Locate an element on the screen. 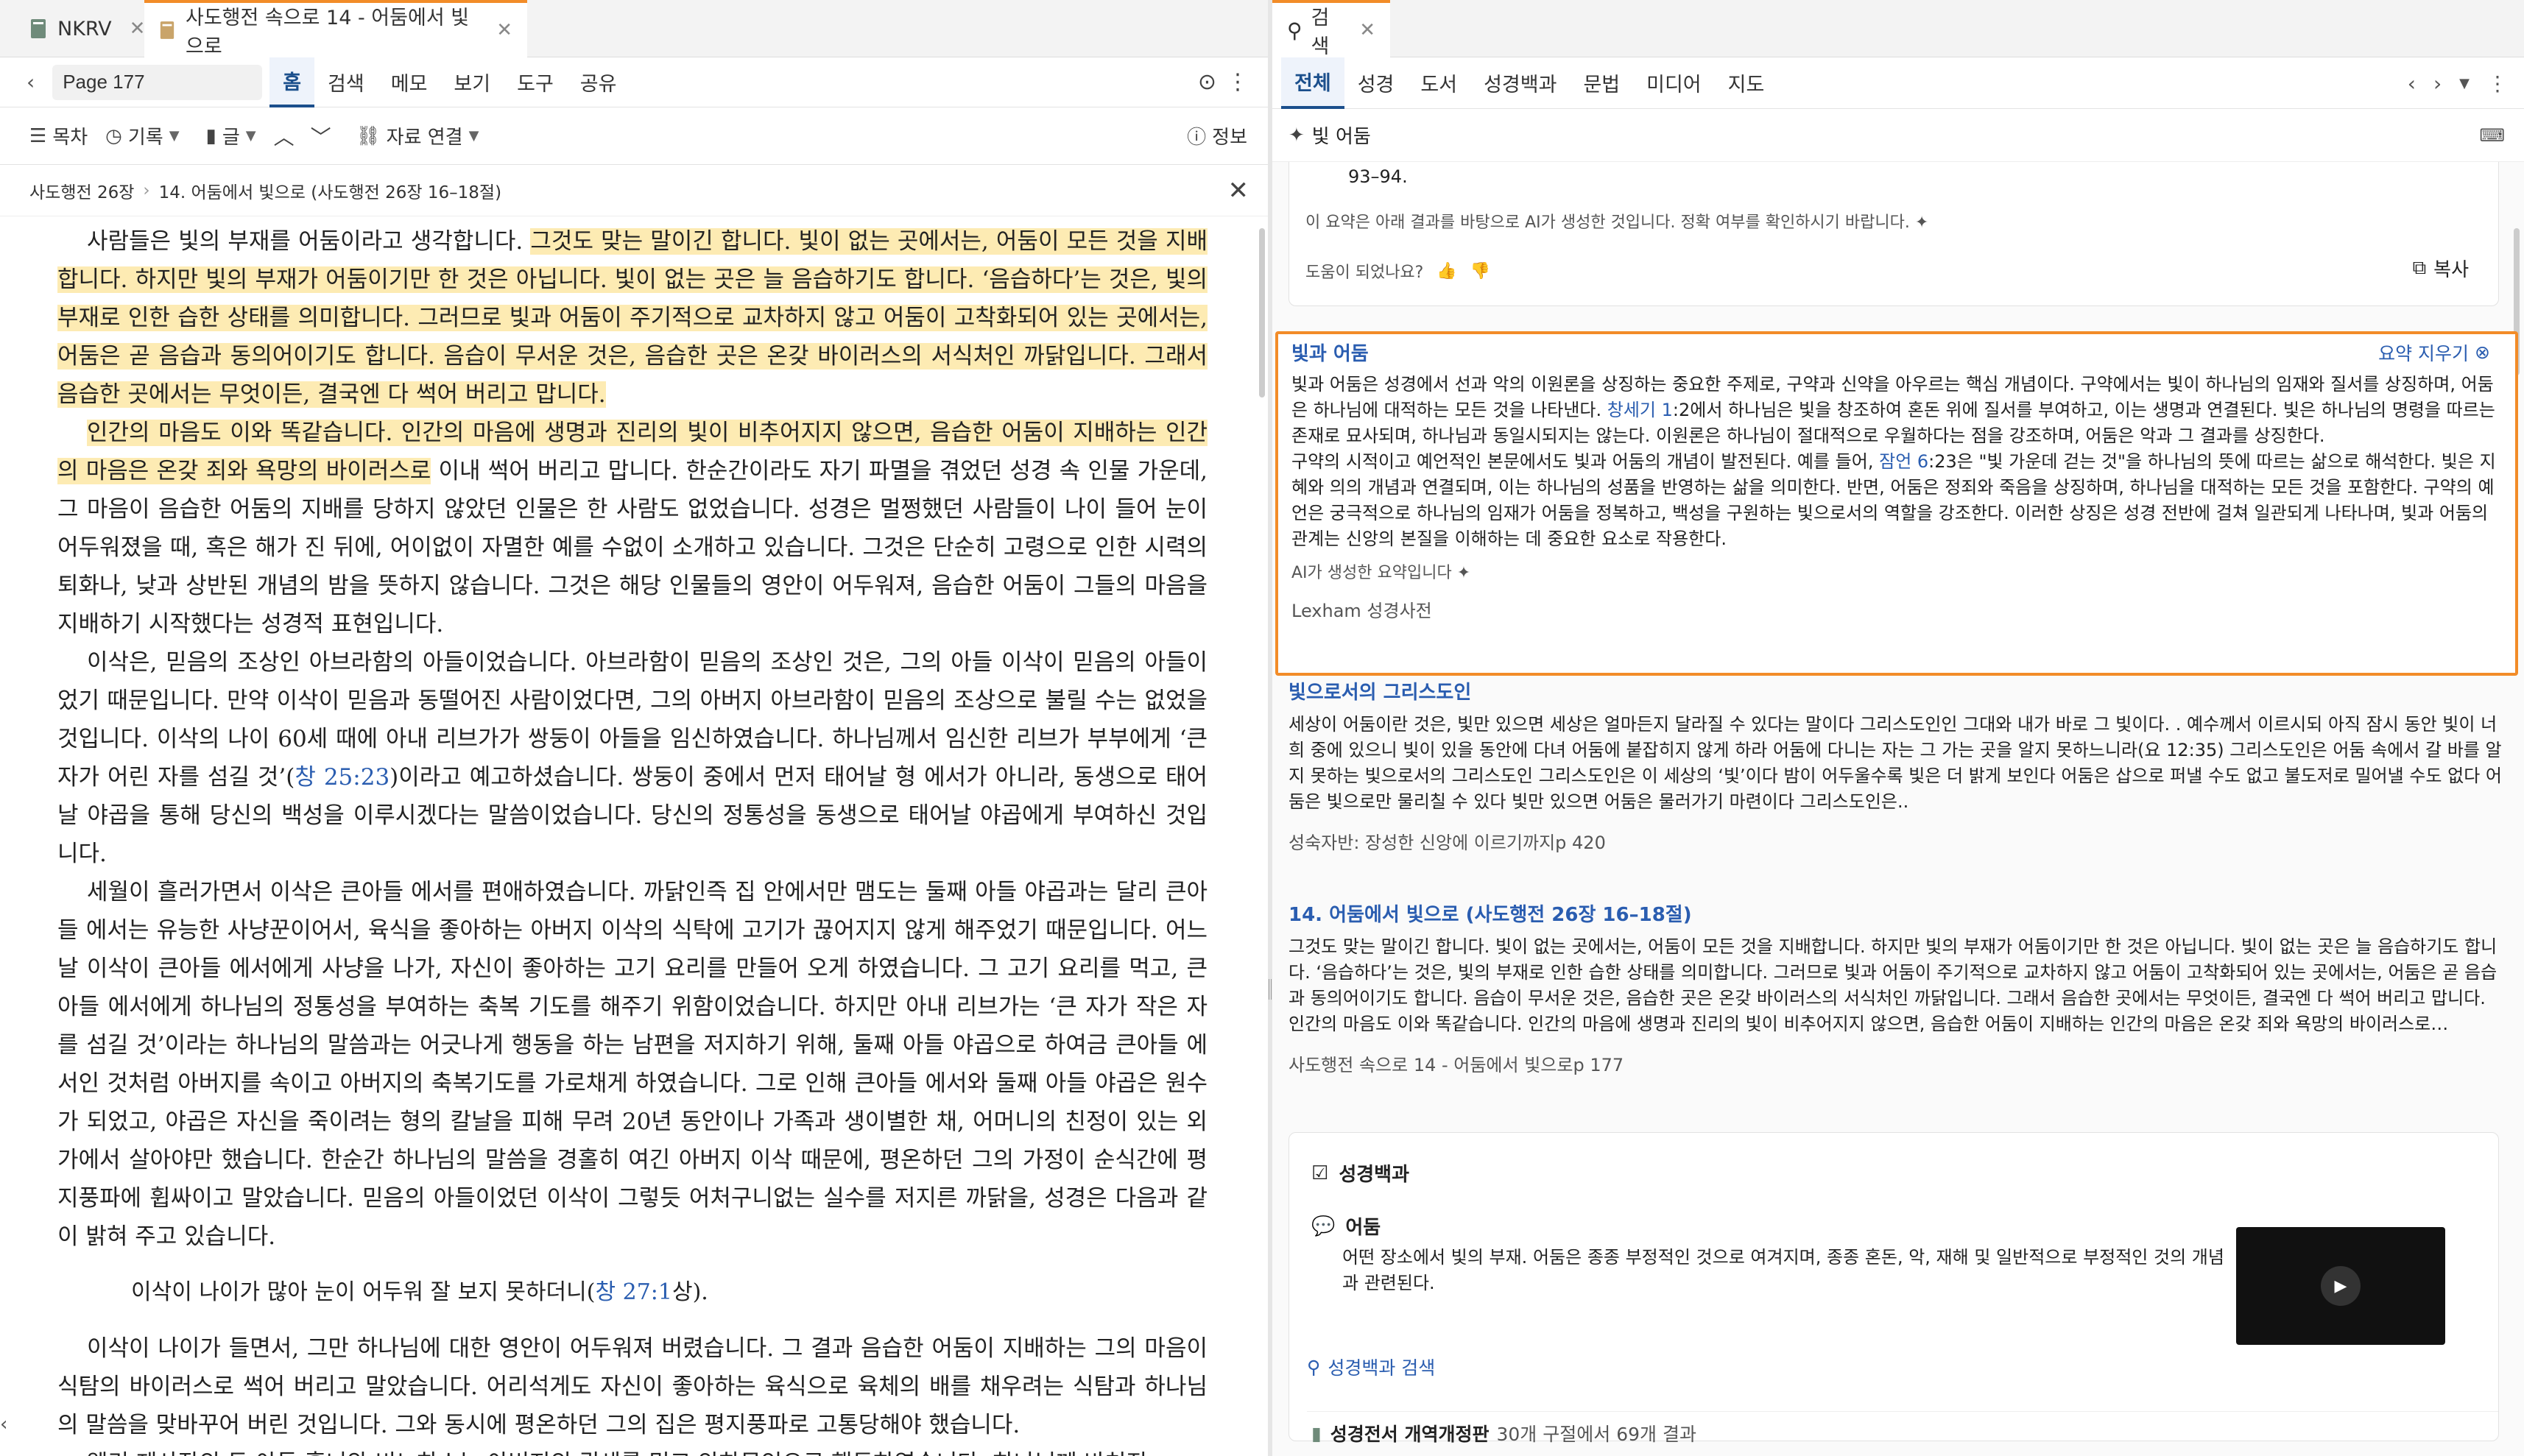 This screenshot has height=1456, width=2524. close-icon: ✕ is located at coordinates (1238, 190).